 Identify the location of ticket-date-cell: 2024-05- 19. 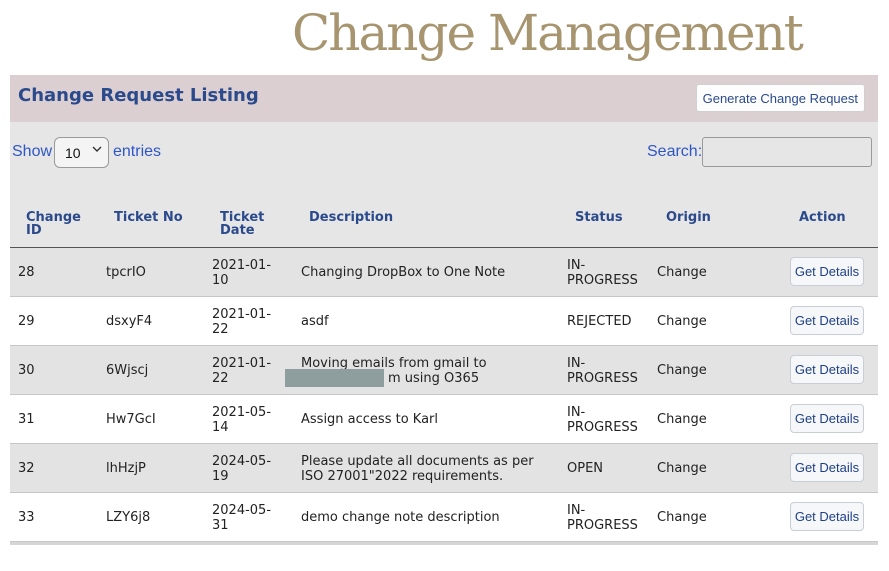
(241, 469).